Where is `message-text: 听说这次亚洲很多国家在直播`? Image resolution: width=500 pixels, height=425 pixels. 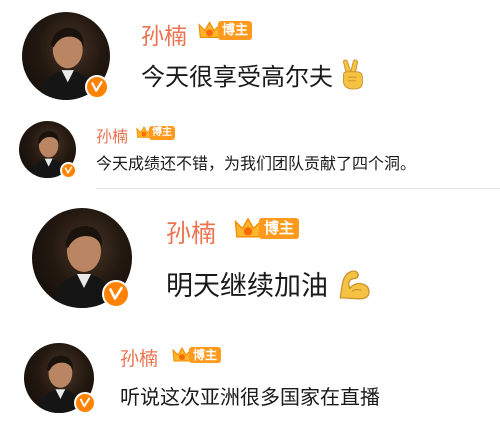 message-text: 听说这次亚洲很多国家在直播 is located at coordinates (250, 397).